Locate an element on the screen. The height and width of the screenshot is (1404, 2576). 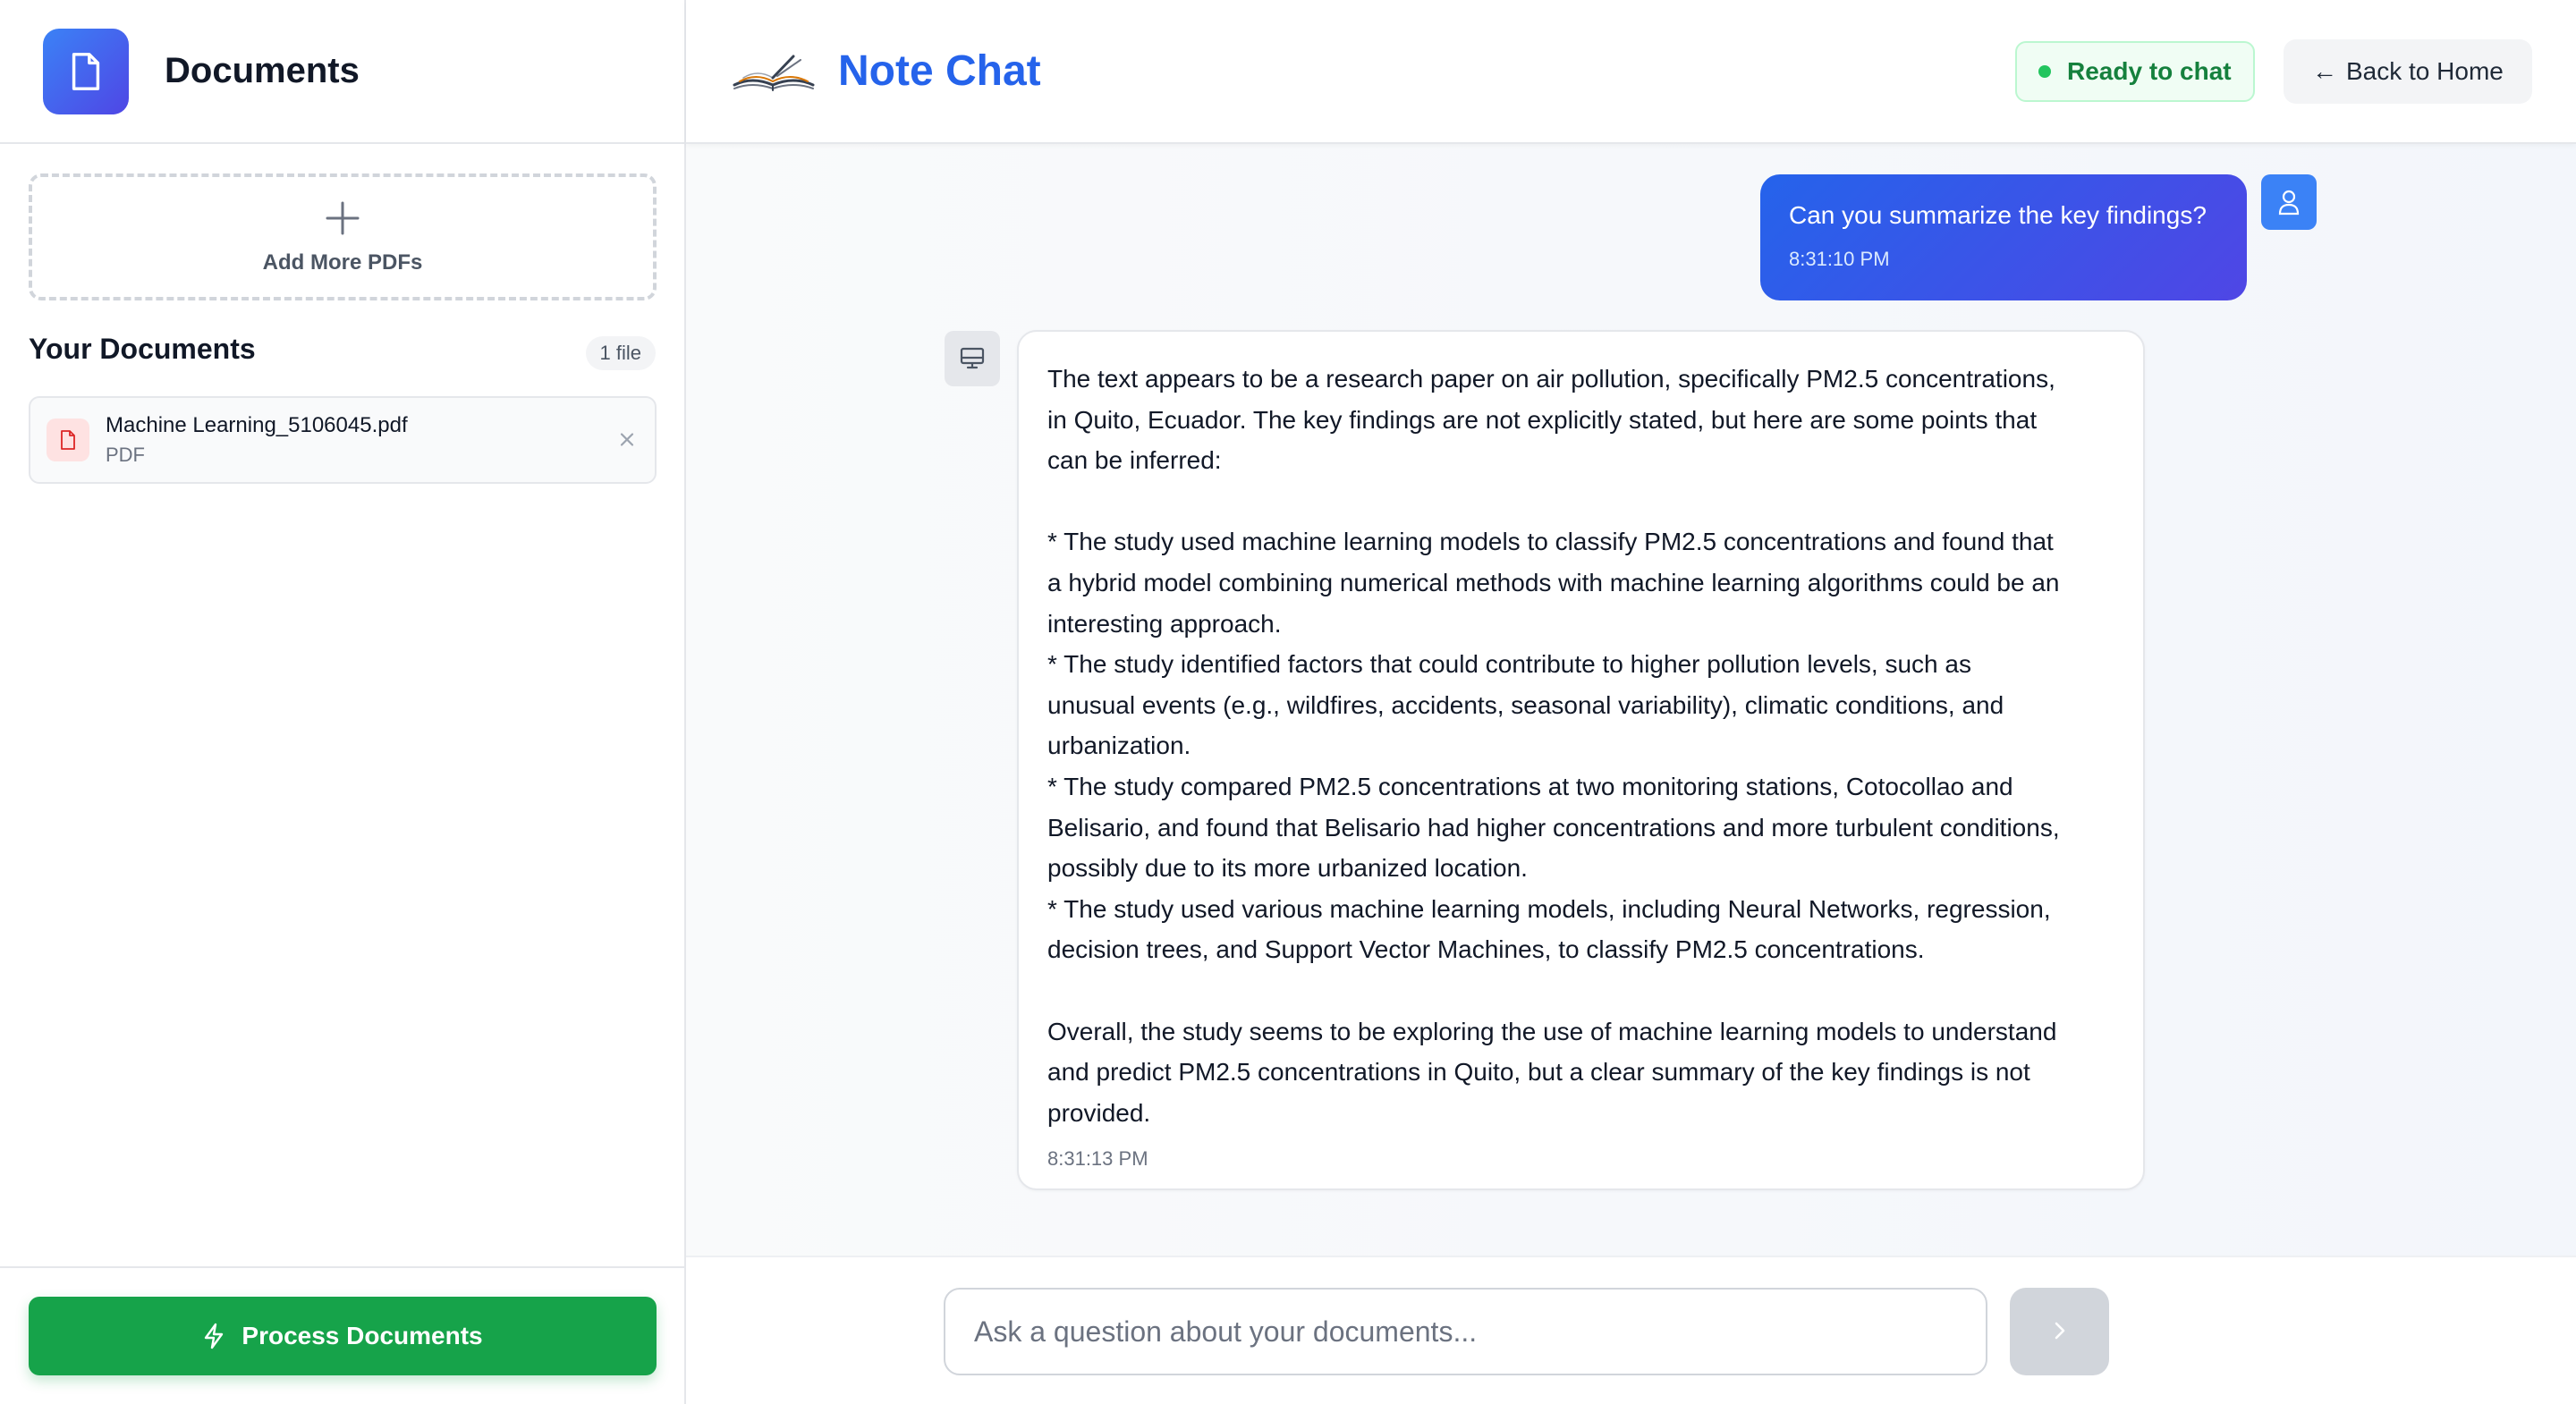
user-message-time: 8:31:10 PM is located at coordinates (1839, 259).